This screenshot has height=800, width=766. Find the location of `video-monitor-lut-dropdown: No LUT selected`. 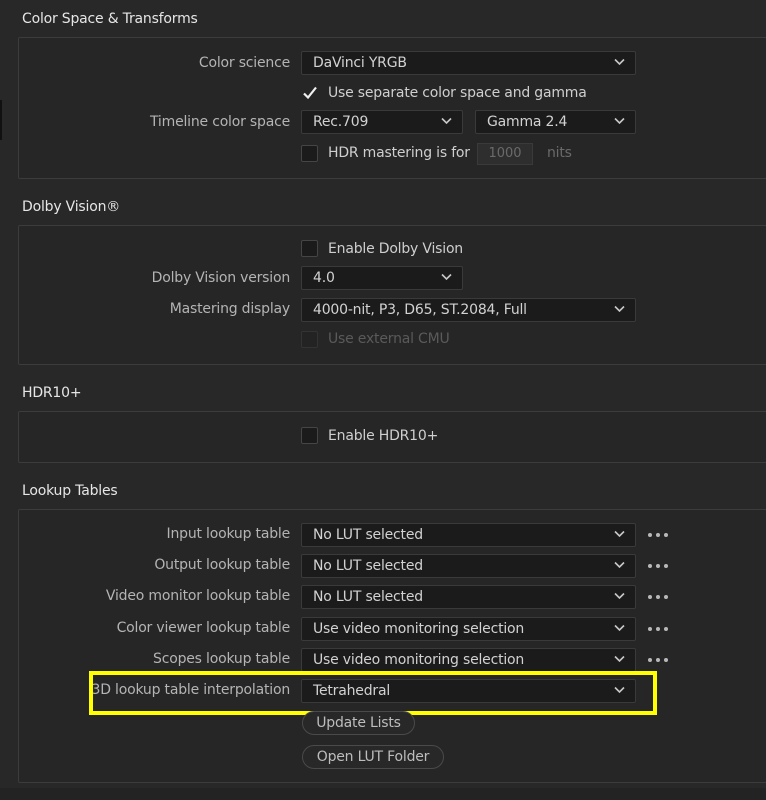

video-monitor-lut-dropdown: No LUT selected is located at coordinates (468, 597).